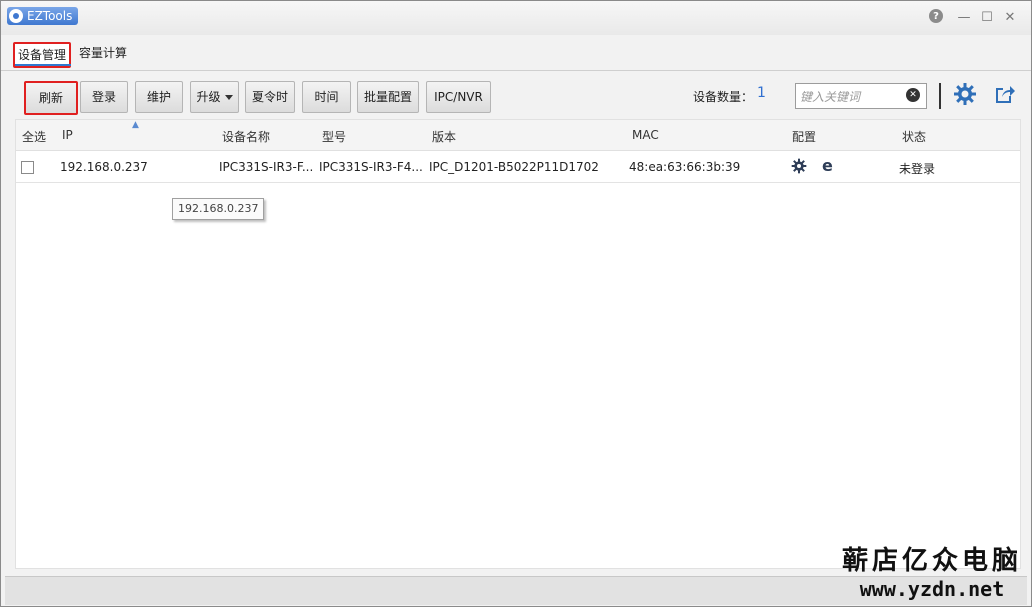 The image size is (1032, 607). What do you see at coordinates (761, 93) in the screenshot?
I see `device-count-value: 1` at bounding box center [761, 93].